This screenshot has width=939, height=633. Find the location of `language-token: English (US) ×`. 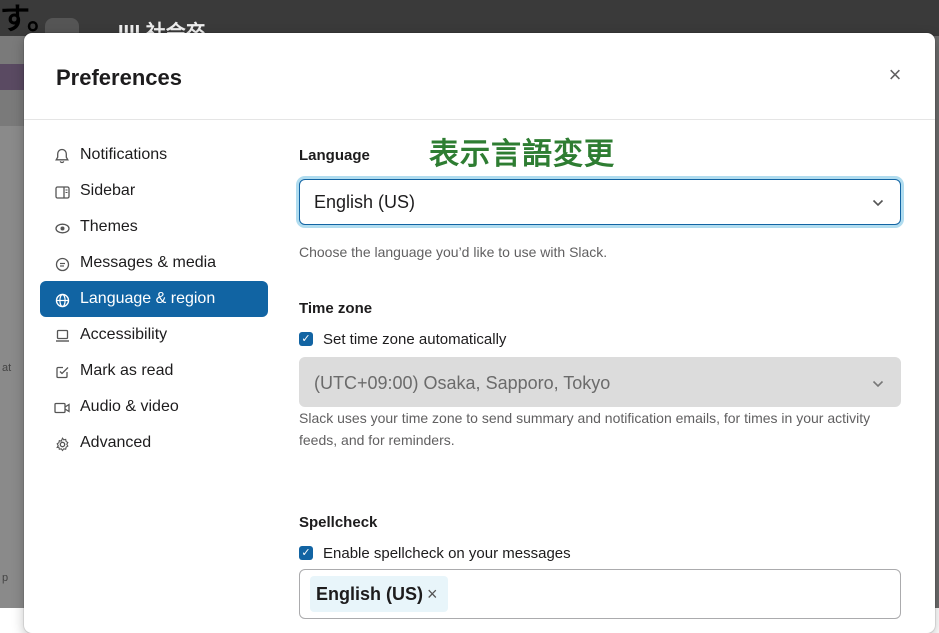

language-token: English (US) × is located at coordinates (379, 594).